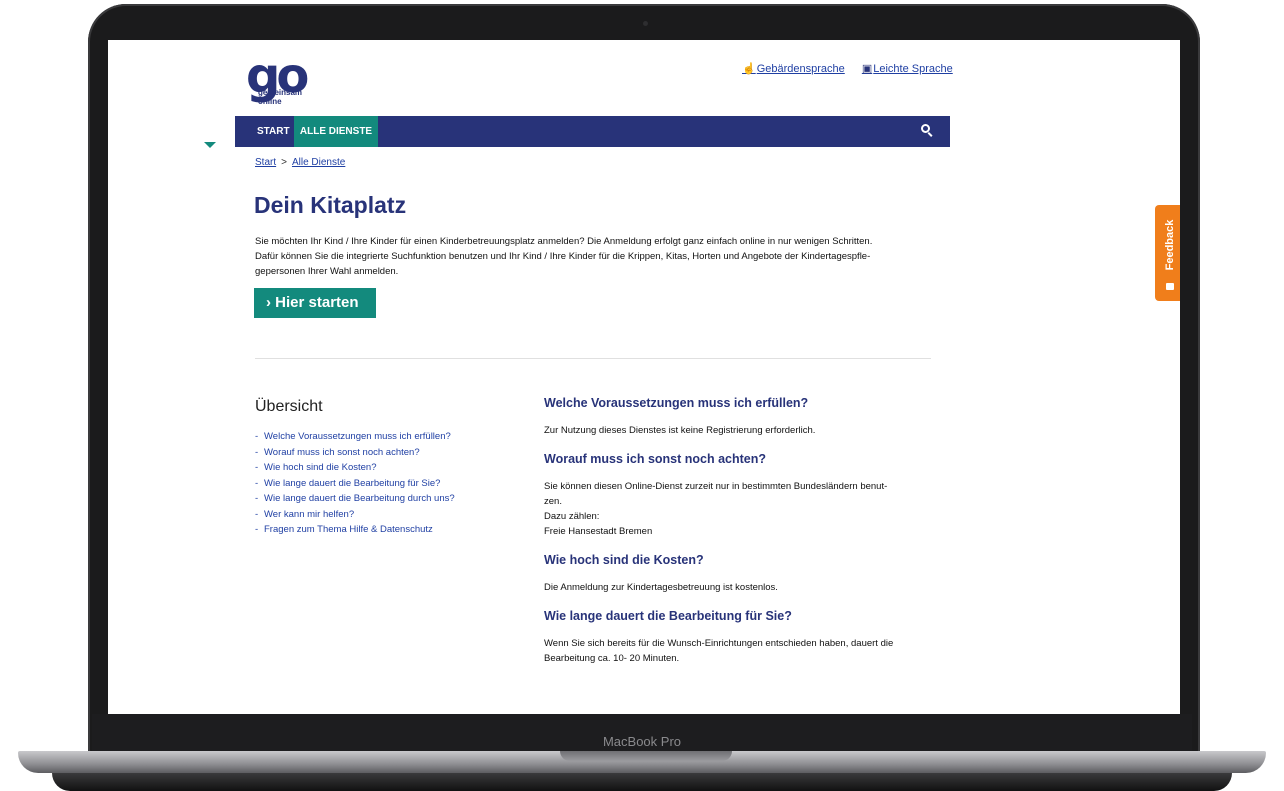 This screenshot has width=1284, height=791. What do you see at coordinates (642, 733) in the screenshot?
I see `laptop-chin: MacBook Pro` at bounding box center [642, 733].